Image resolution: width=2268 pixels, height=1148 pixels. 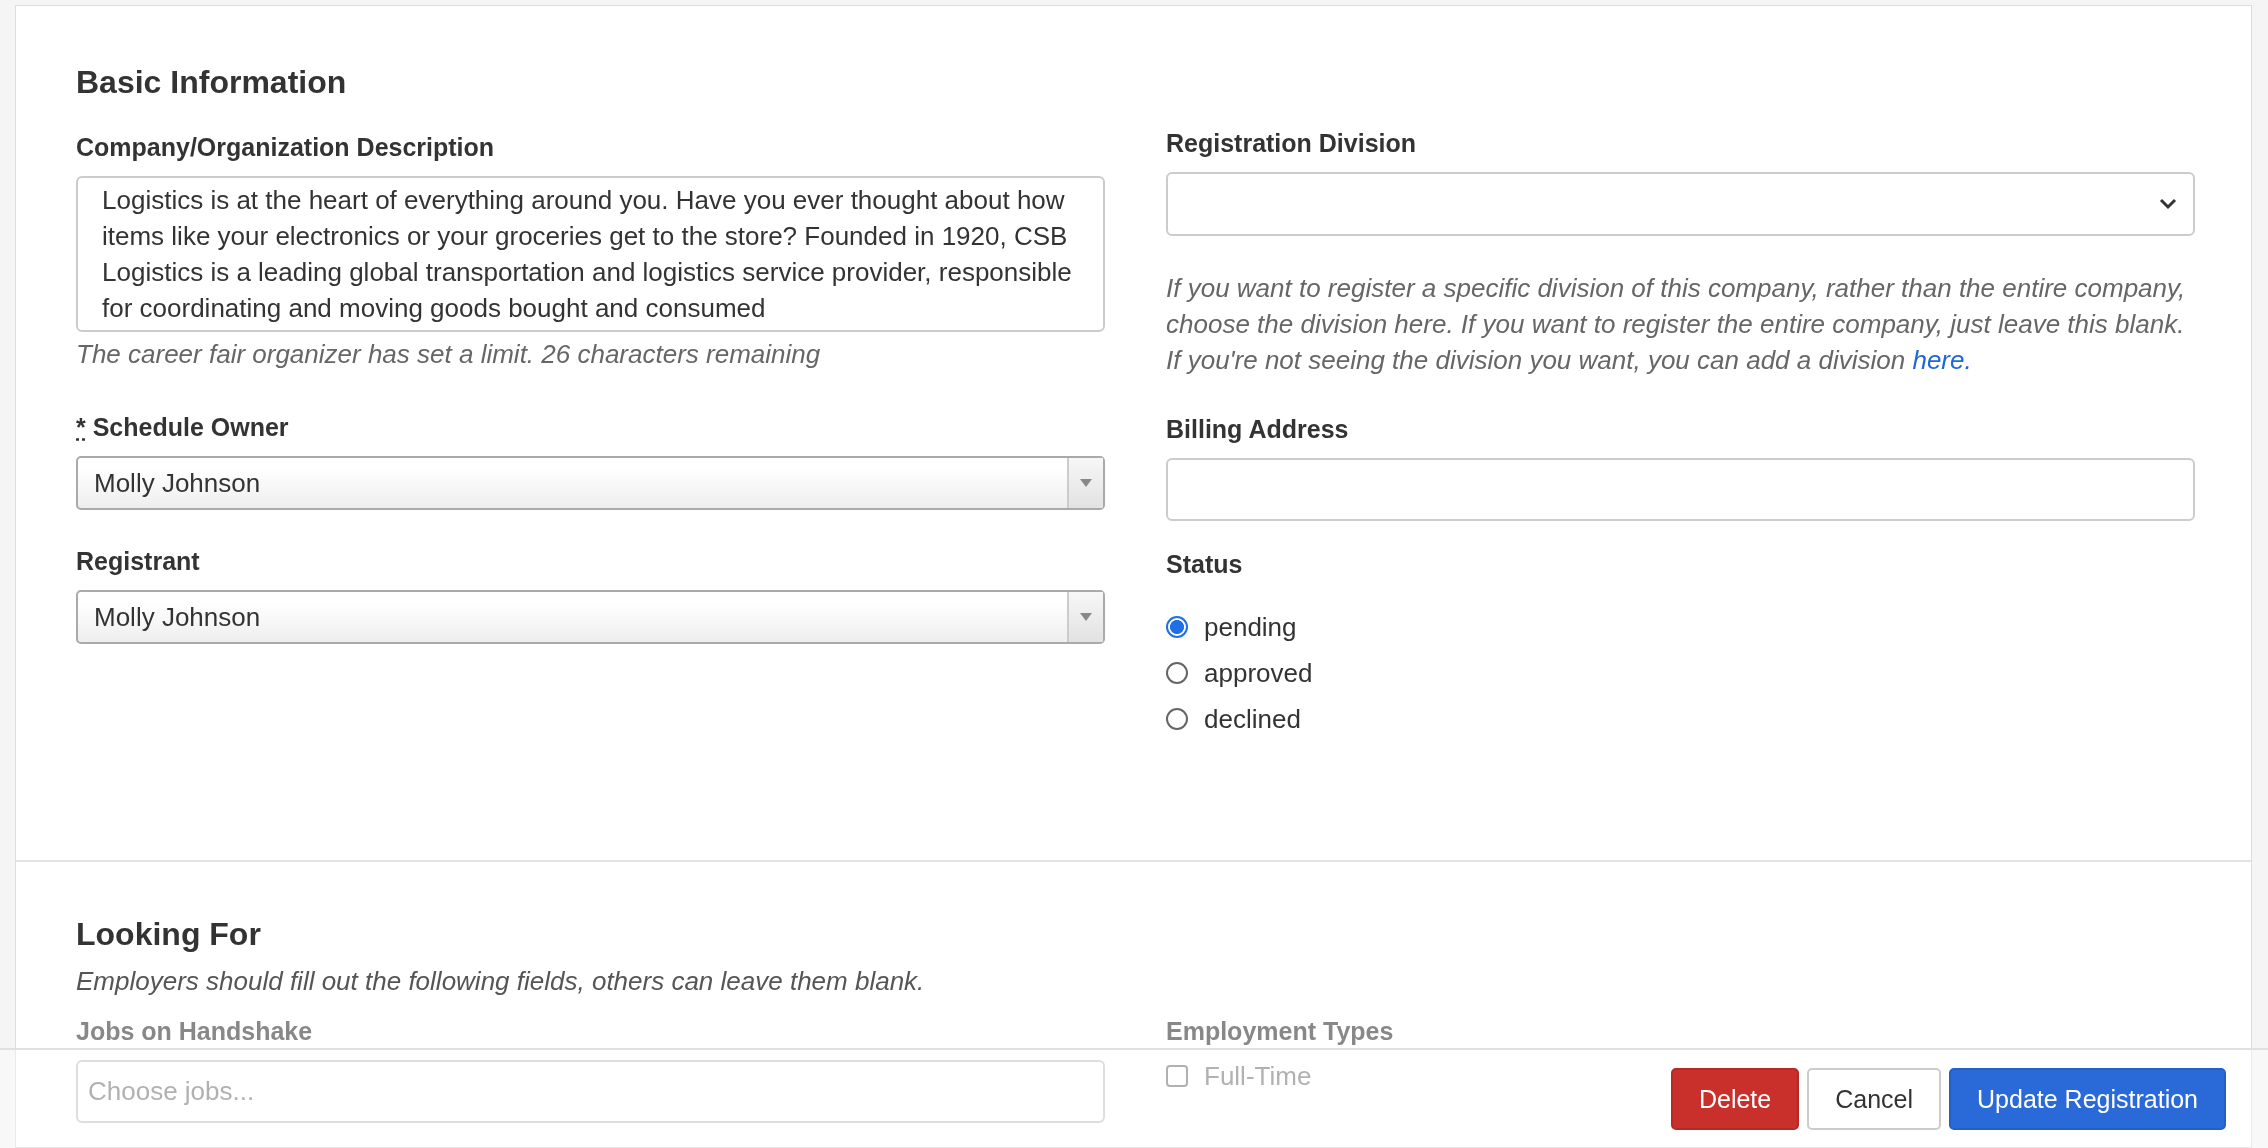 I want to click on option-label: pending, so click(x=1250, y=627).